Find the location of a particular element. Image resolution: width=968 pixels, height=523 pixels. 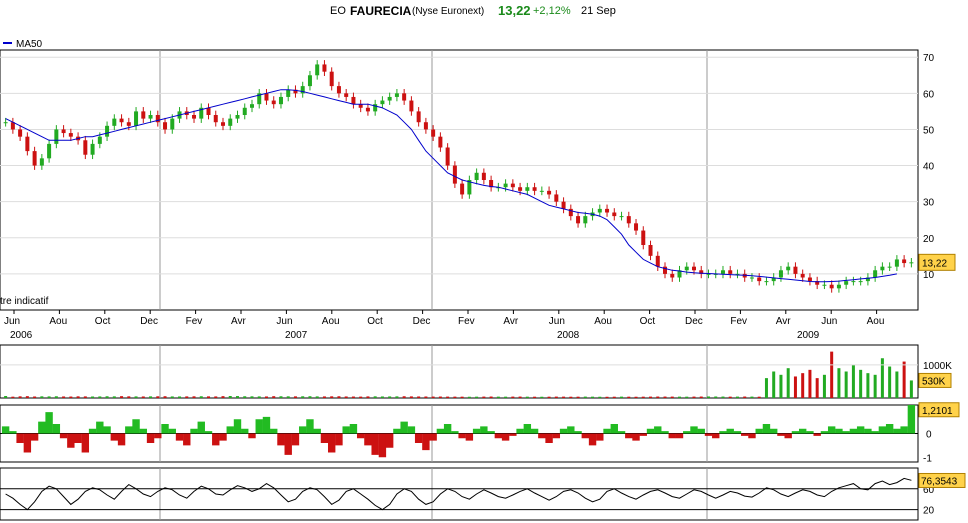

month-label: Aou is located at coordinates (603, 321).